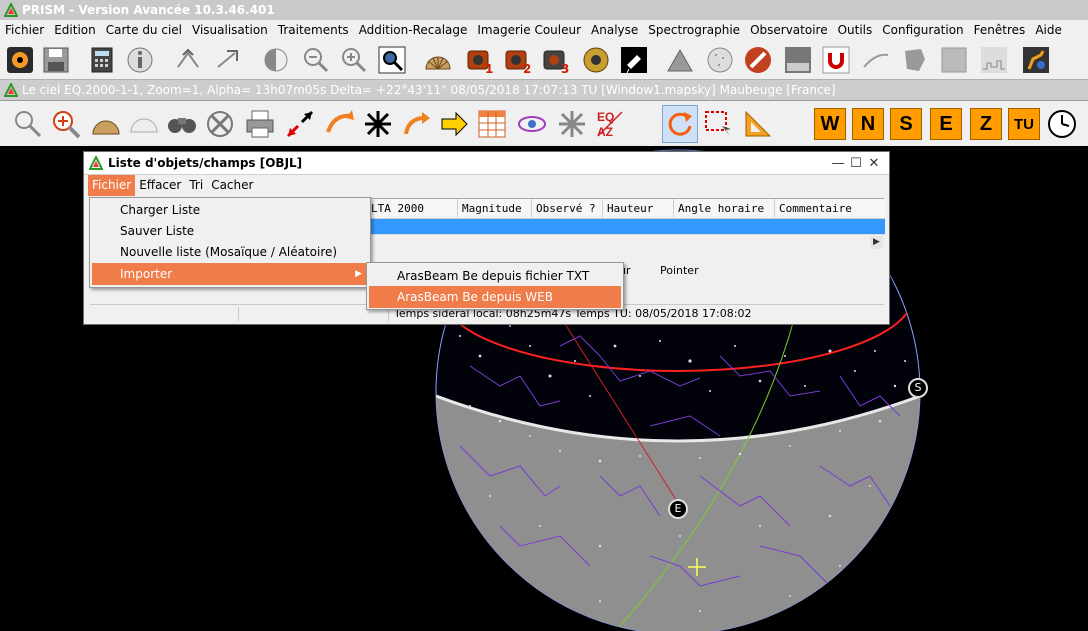 The image size is (1088, 631). I want to click on image-noise-button, so click(798, 60).